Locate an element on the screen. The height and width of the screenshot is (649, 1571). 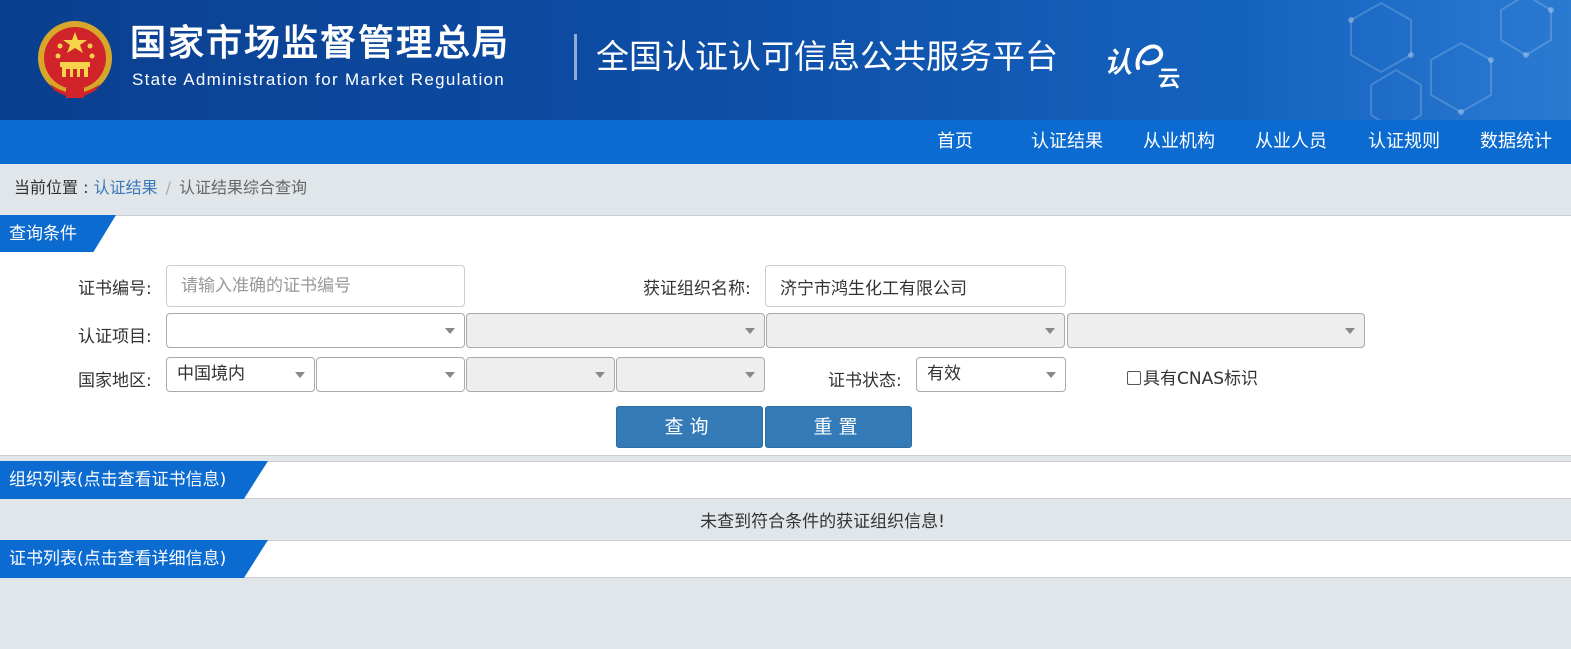
national-emblem-icon is located at coordinates (75, 59).